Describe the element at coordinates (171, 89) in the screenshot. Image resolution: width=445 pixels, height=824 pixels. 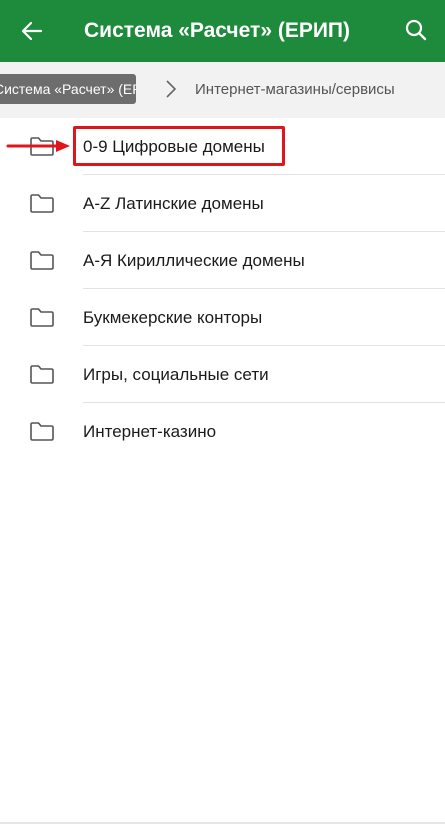
I see `chevron-right-icon` at that location.